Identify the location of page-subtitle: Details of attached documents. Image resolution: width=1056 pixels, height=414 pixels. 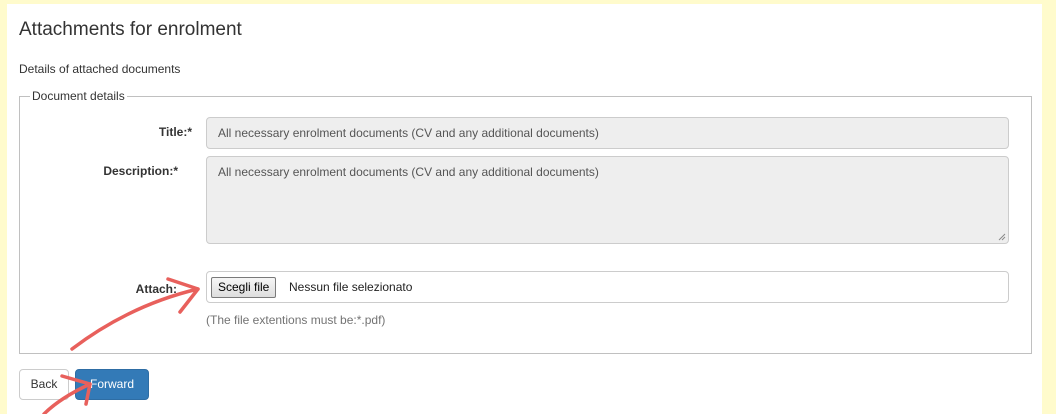
(100, 69).